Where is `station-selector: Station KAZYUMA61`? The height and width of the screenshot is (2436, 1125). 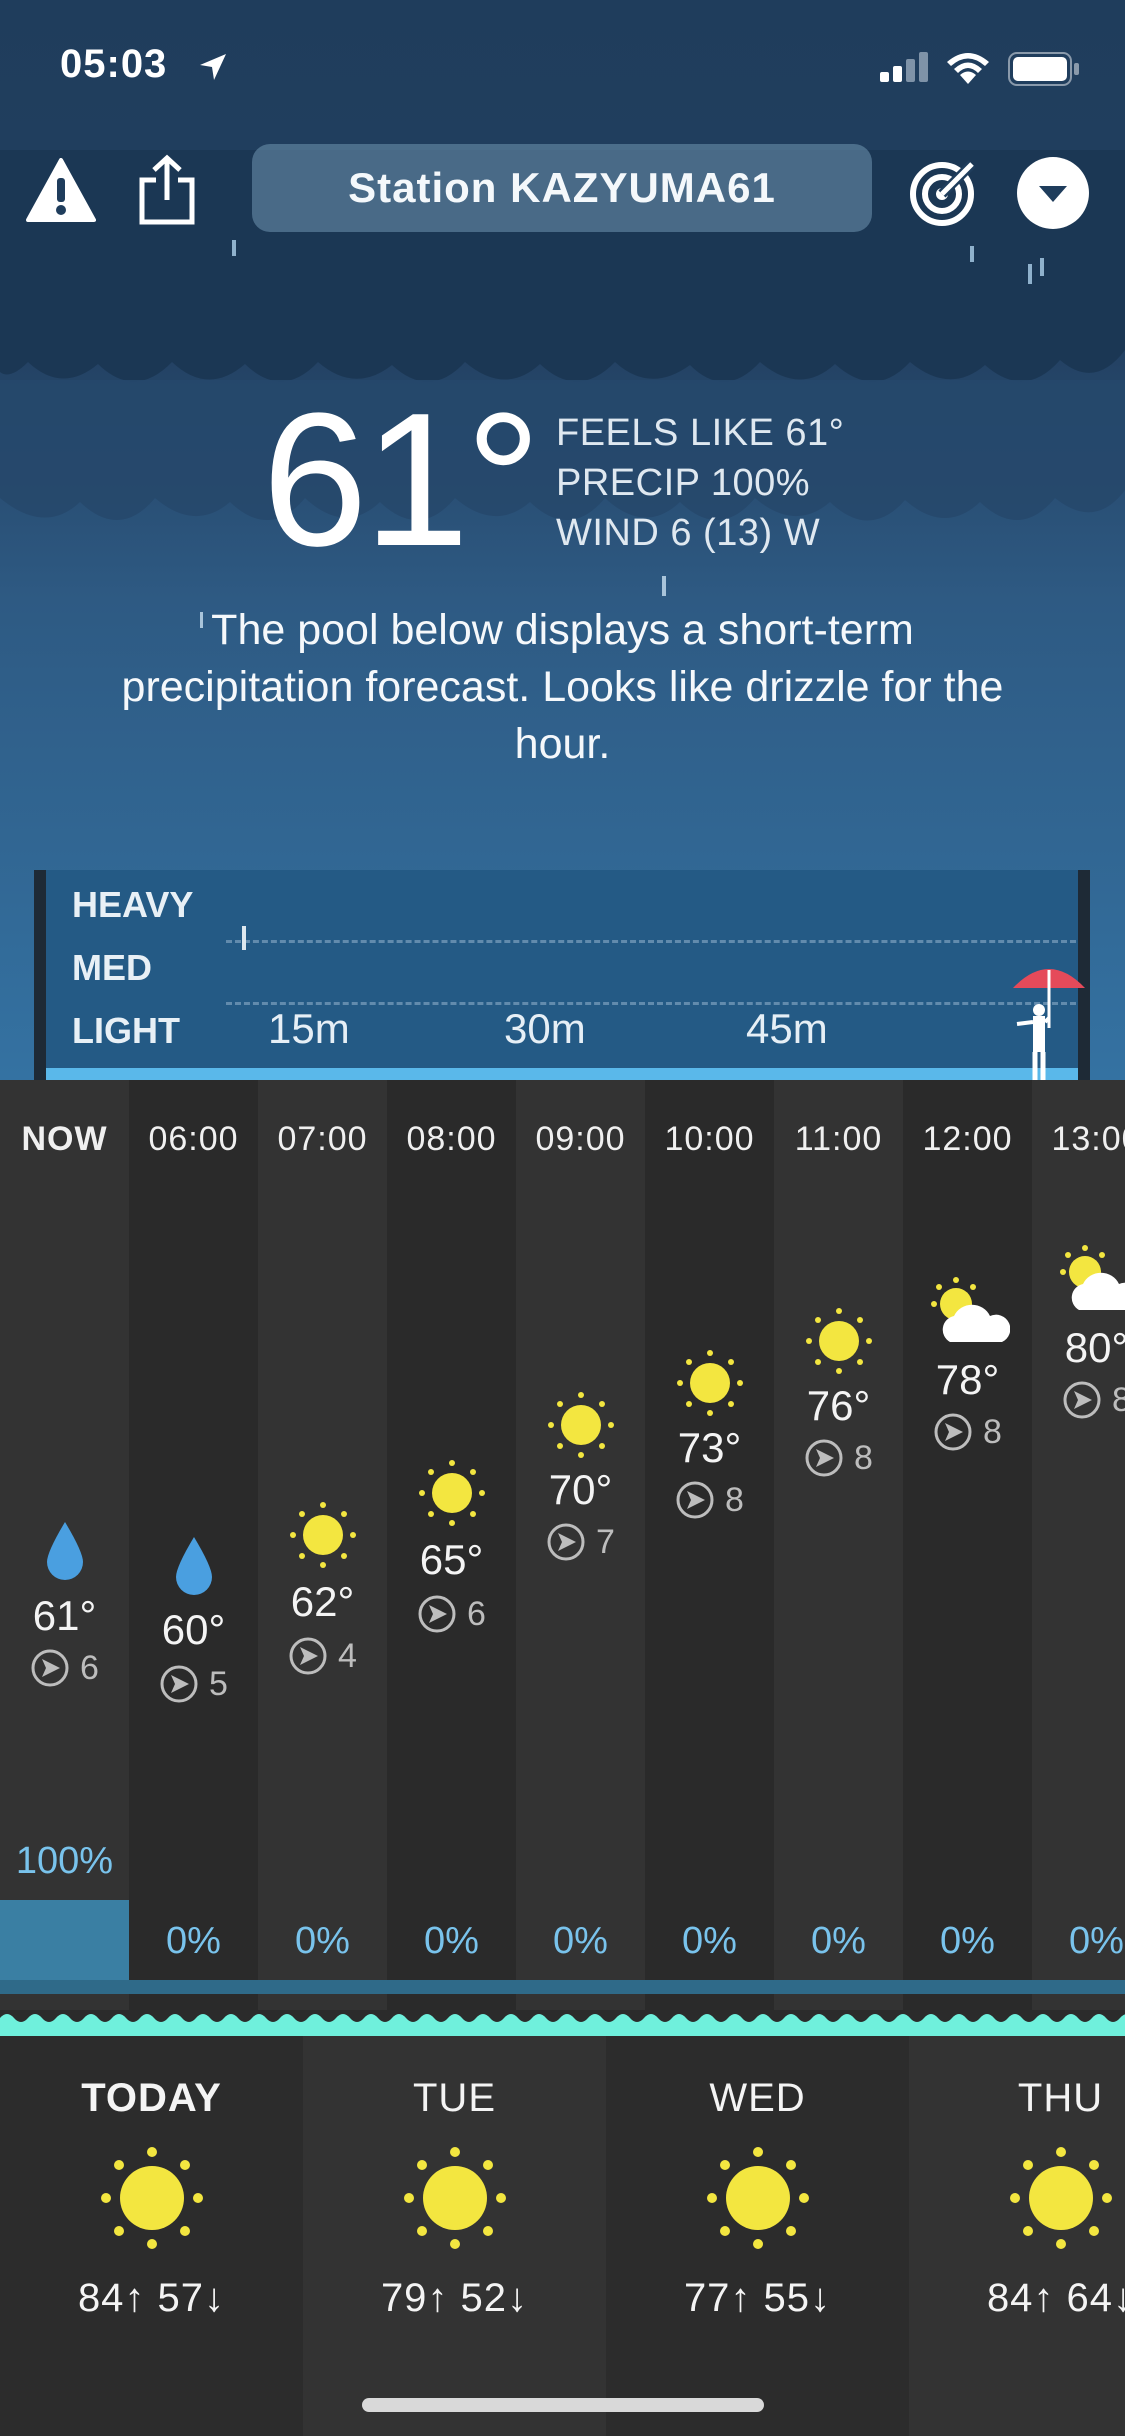
station-selector: Station KAZYUMA61 is located at coordinates (562, 188).